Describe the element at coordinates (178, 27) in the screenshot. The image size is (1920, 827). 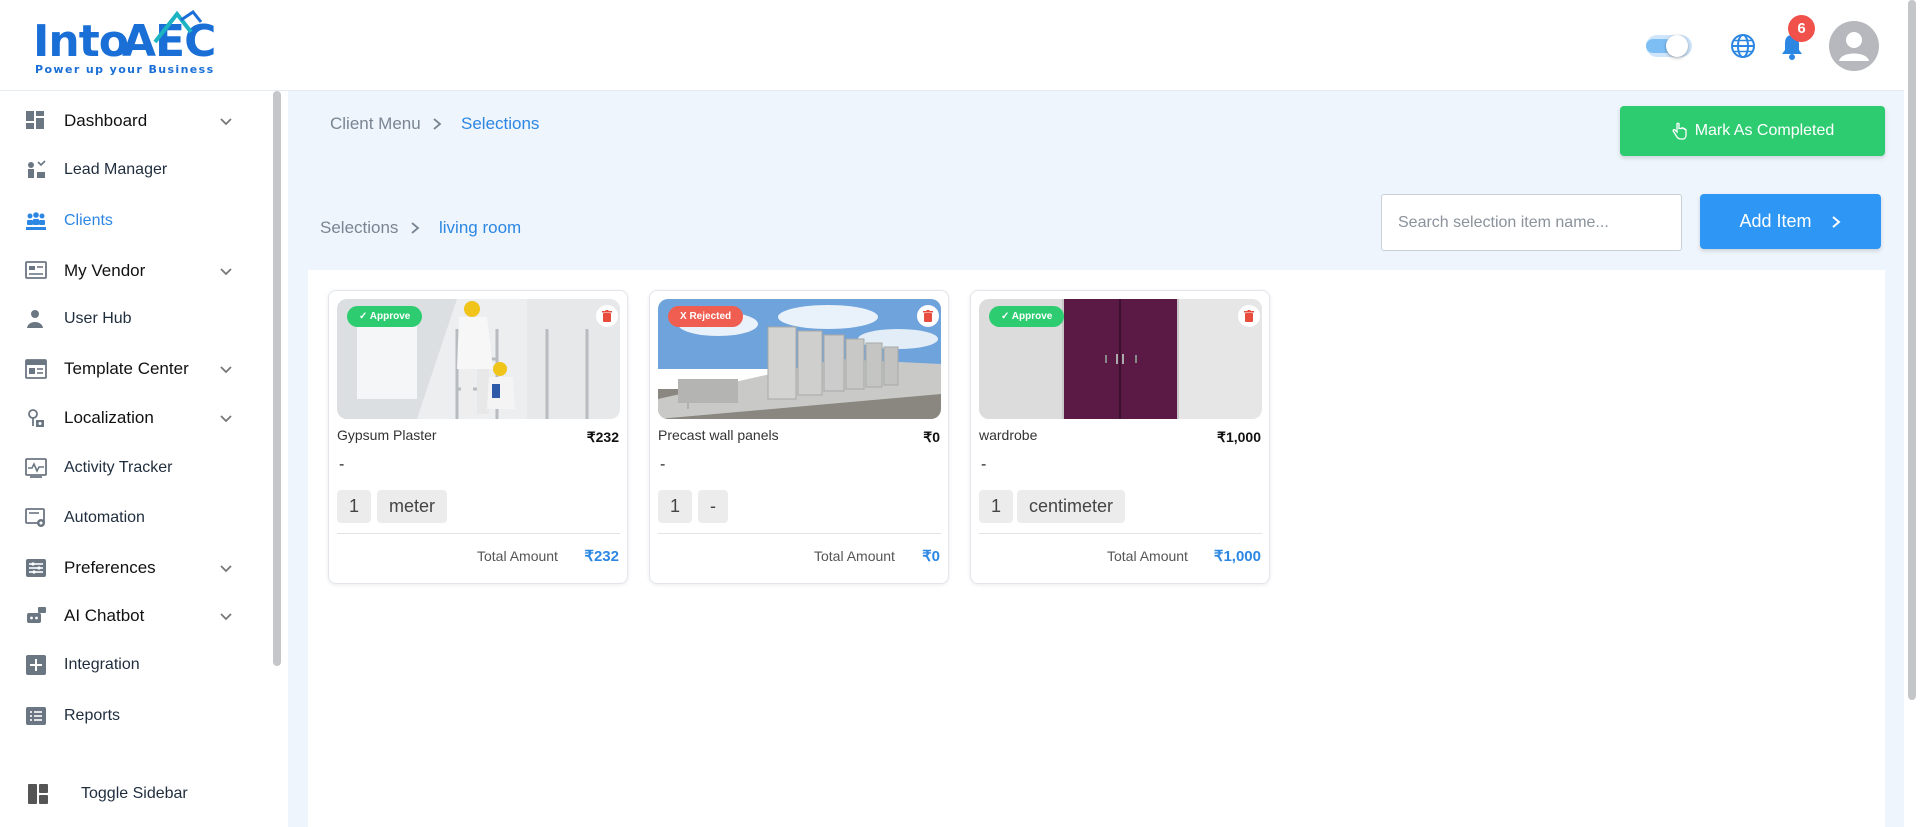
I see `logo-triangle-icon` at that location.